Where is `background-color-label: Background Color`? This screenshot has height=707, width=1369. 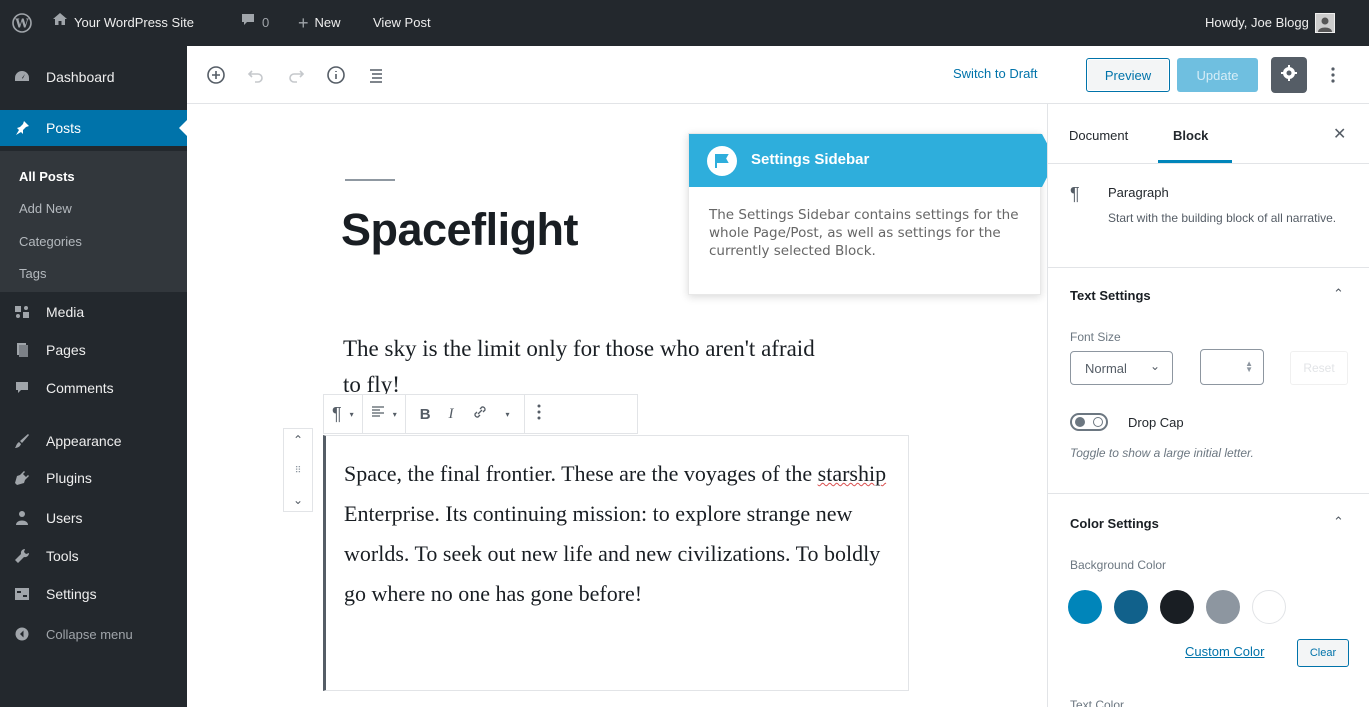
background-color-label: Background Color is located at coordinates (1118, 565).